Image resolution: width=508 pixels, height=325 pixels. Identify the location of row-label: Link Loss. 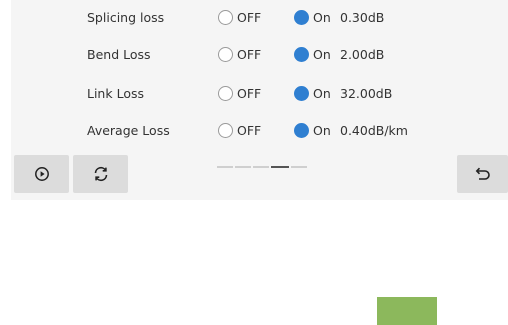
(115, 93).